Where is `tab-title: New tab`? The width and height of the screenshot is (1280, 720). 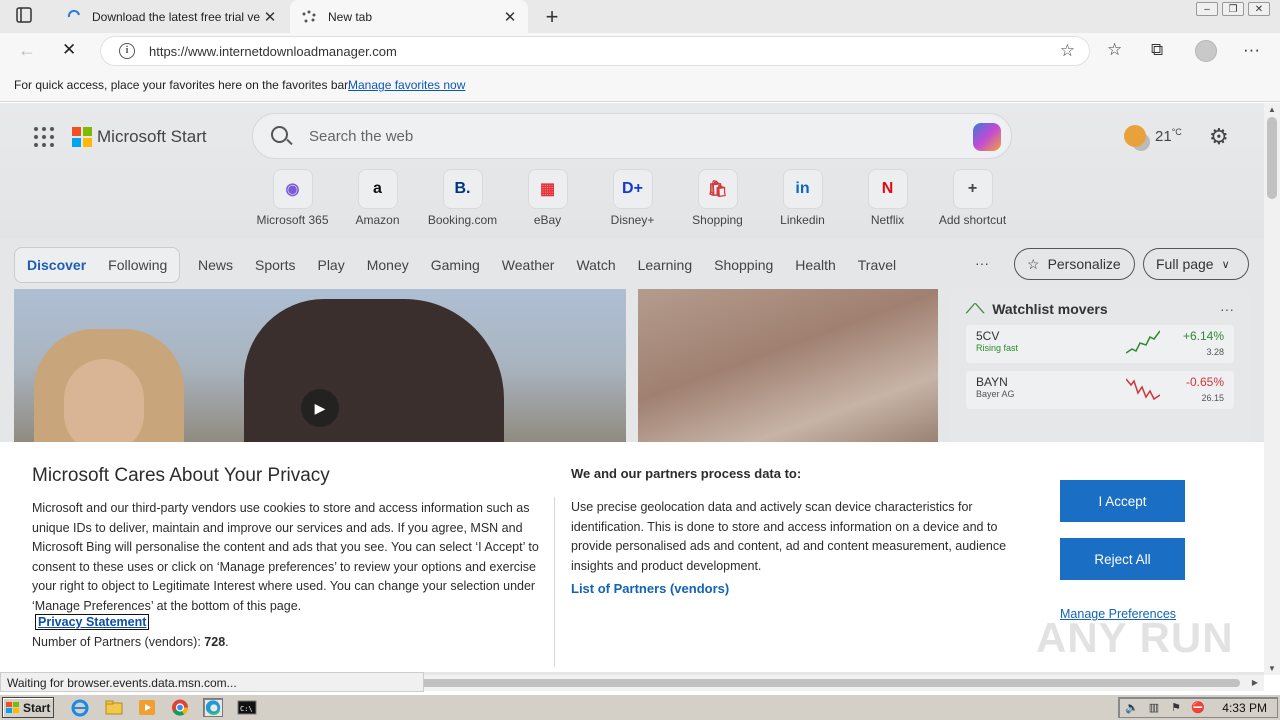
tab-title: New tab is located at coordinates (350, 16).